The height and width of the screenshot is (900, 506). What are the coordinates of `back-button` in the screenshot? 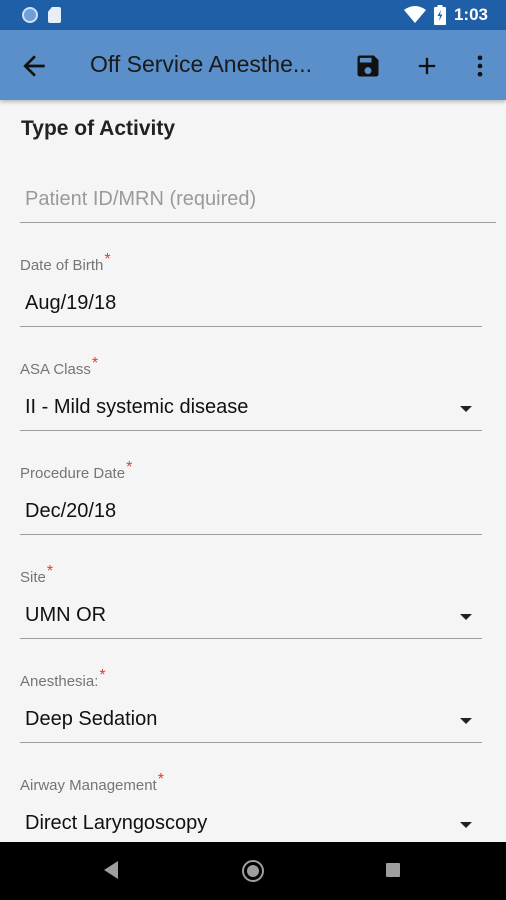 It's located at (34, 66).